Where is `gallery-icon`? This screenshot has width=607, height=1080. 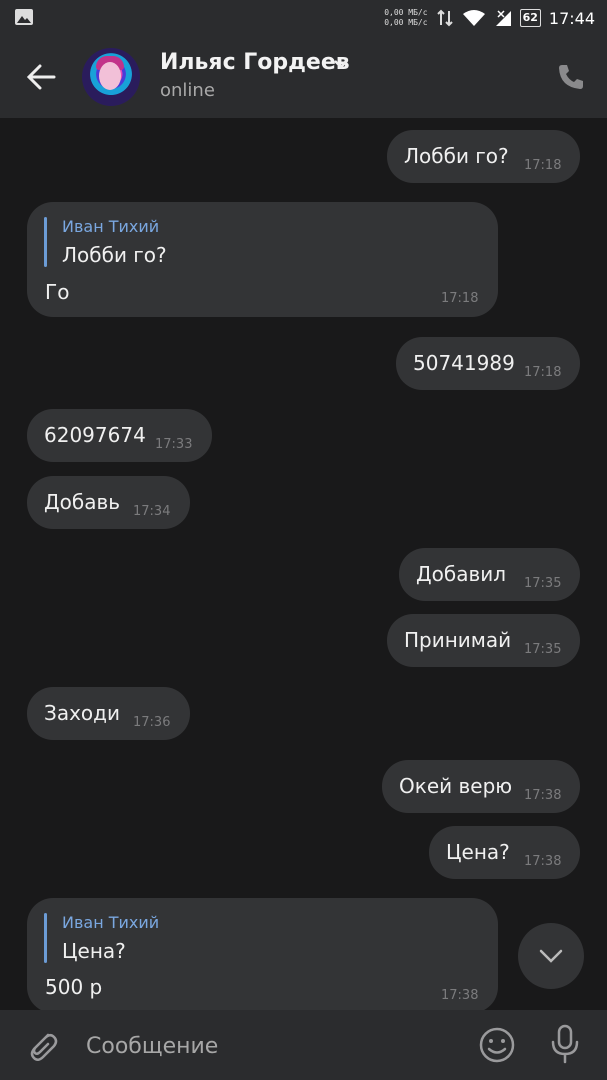 gallery-icon is located at coordinates (24, 17).